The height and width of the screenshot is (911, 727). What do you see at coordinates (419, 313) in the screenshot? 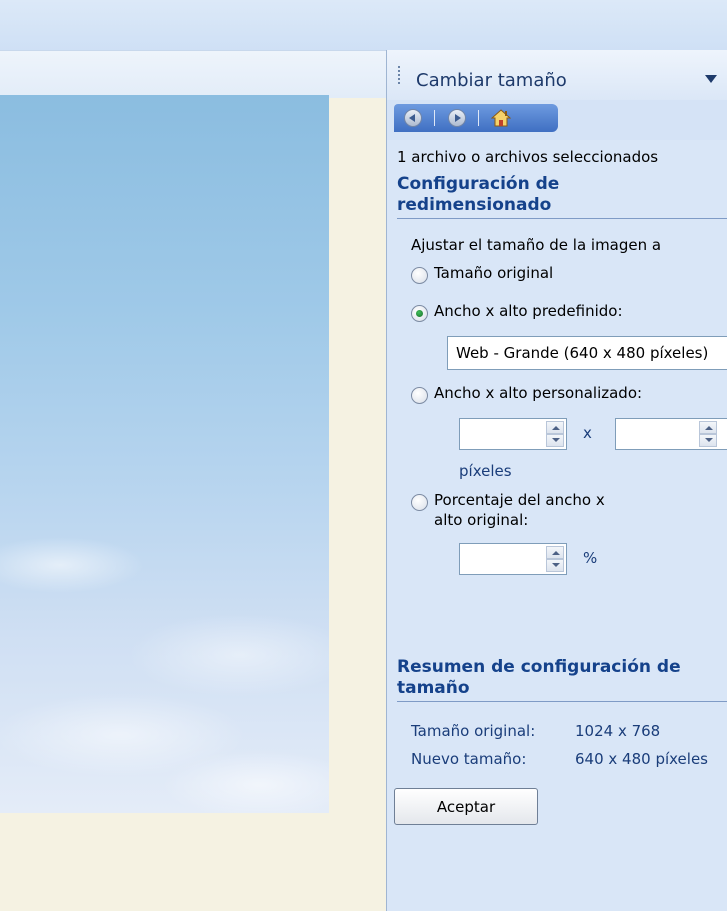
I see `radio-predefined-size` at bounding box center [419, 313].